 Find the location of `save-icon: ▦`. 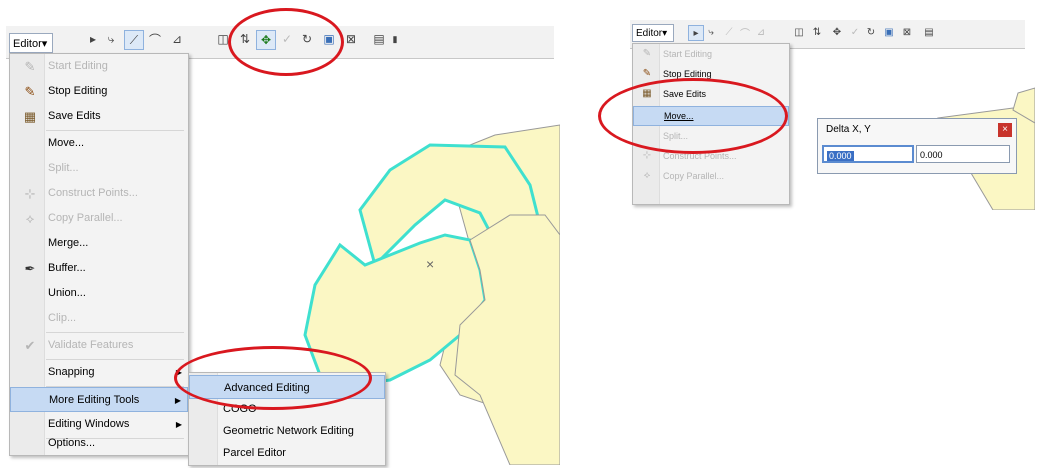

save-icon: ▦ is located at coordinates (30, 116).